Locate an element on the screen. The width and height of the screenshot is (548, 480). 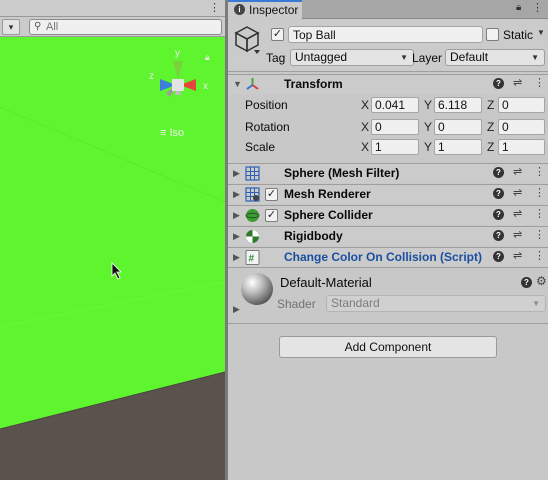
component-mesh-filter: ▶ Sphere (Mesh Filter) ? ⇌ ⋮ is located at coordinates (388, 173).